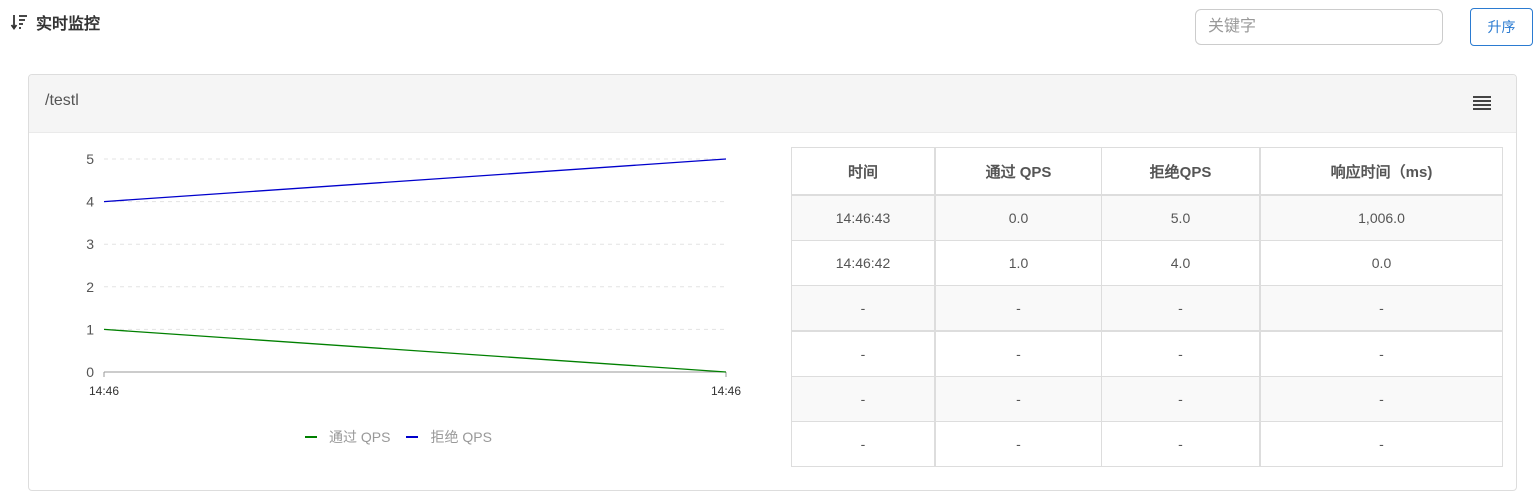  I want to click on x-tick-label-1: 14:46, so click(726, 391).